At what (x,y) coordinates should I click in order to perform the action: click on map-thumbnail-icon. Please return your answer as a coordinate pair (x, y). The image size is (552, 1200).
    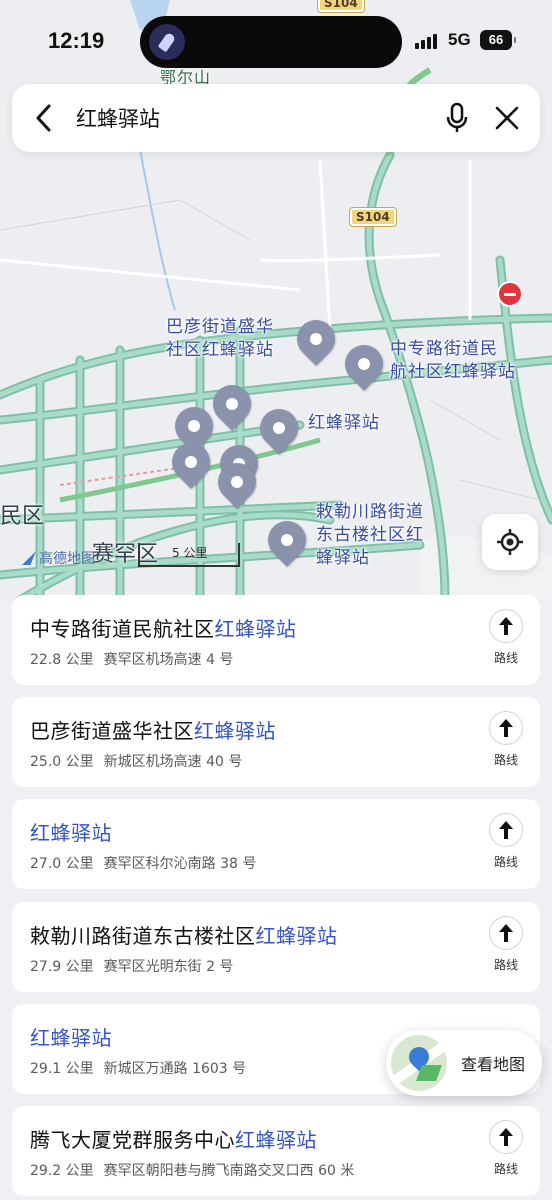
    Looking at the image, I should click on (419, 1063).